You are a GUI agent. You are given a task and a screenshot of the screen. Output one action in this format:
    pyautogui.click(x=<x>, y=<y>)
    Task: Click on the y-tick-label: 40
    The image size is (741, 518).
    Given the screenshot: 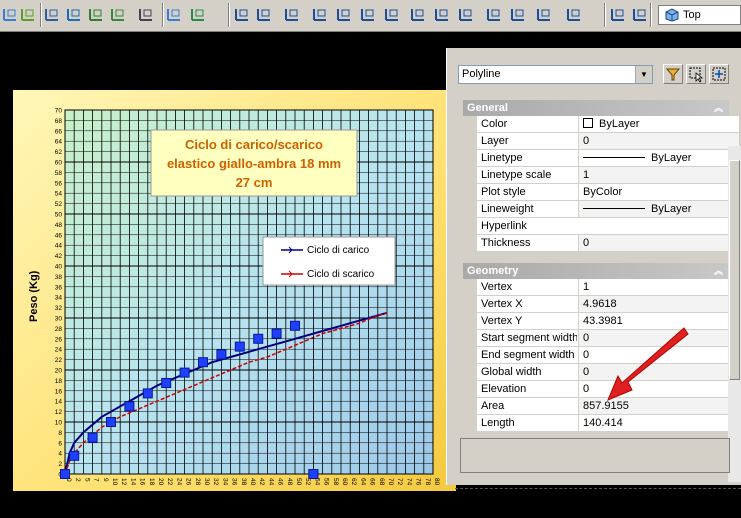 What is the action you would take?
    pyautogui.click(x=59, y=267)
    